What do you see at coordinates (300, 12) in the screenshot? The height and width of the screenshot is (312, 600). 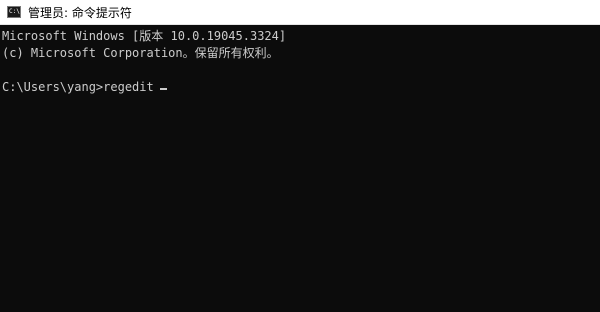 I see `title-bar: C:\ 管理员: 命令提示符` at bounding box center [300, 12].